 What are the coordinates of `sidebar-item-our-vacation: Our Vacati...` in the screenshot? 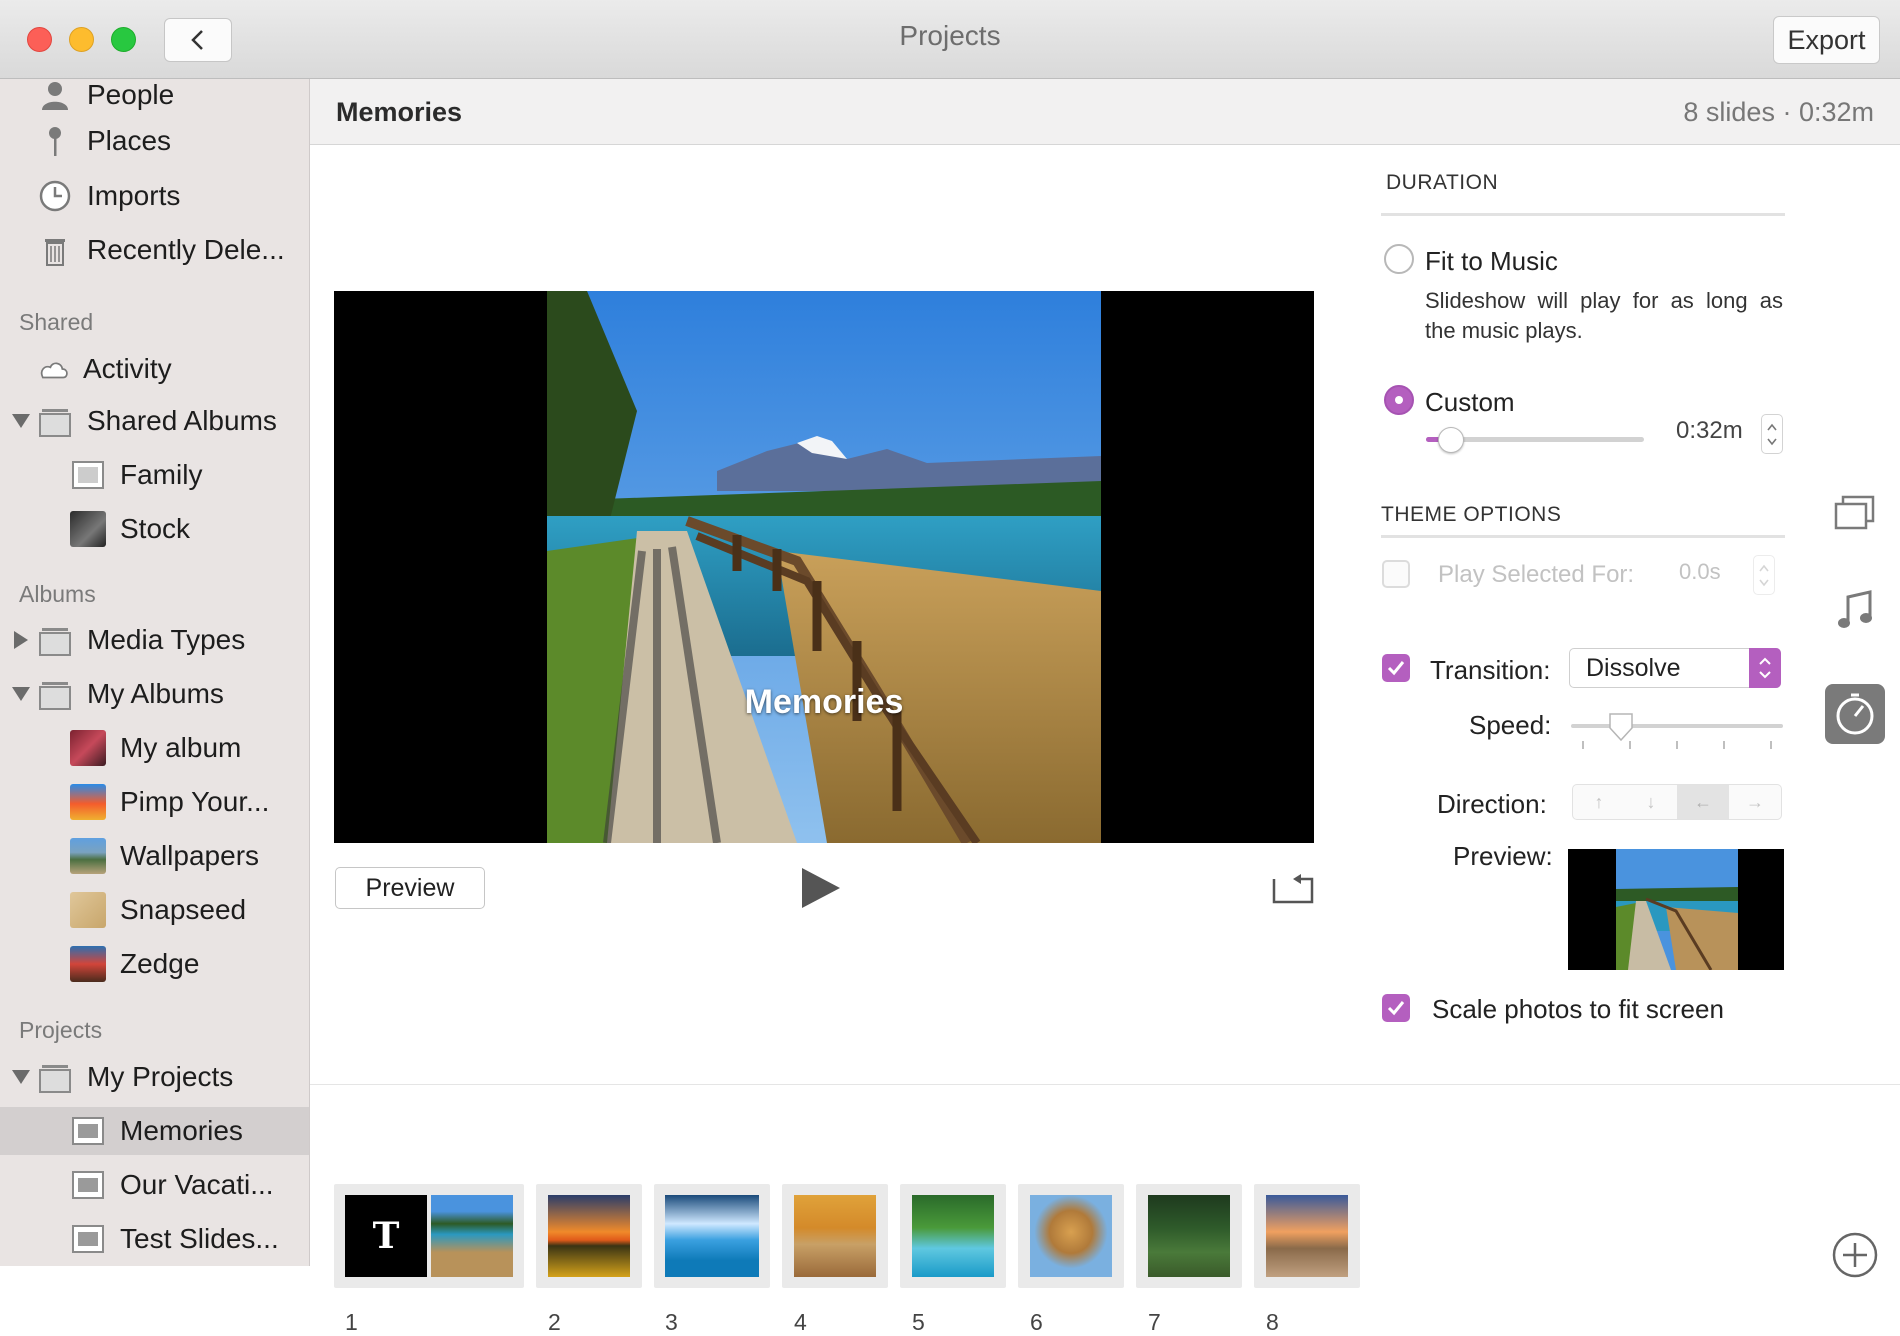 It's located at (154, 1185).